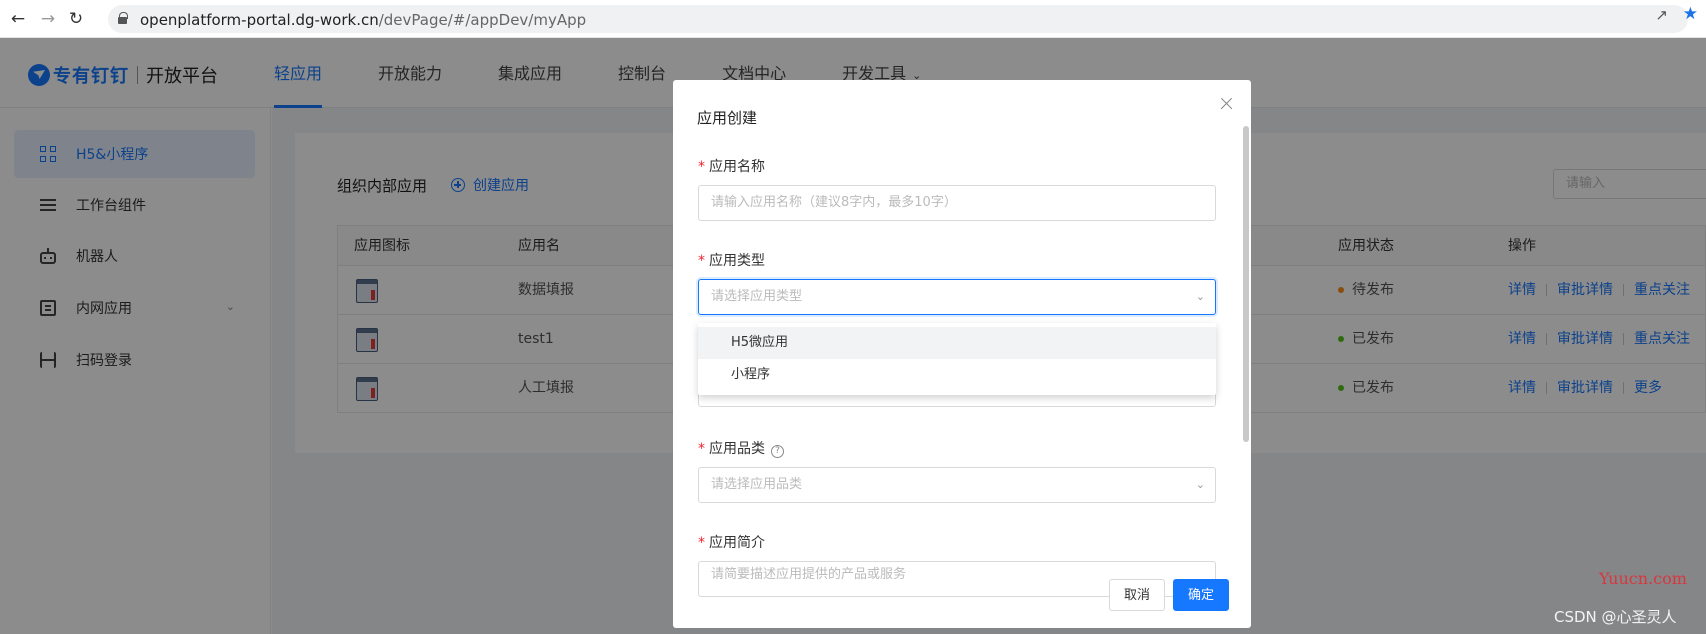  What do you see at coordinates (957, 485) in the screenshot?
I see `app-category-select: 请选择应用品类 ⌄` at bounding box center [957, 485].